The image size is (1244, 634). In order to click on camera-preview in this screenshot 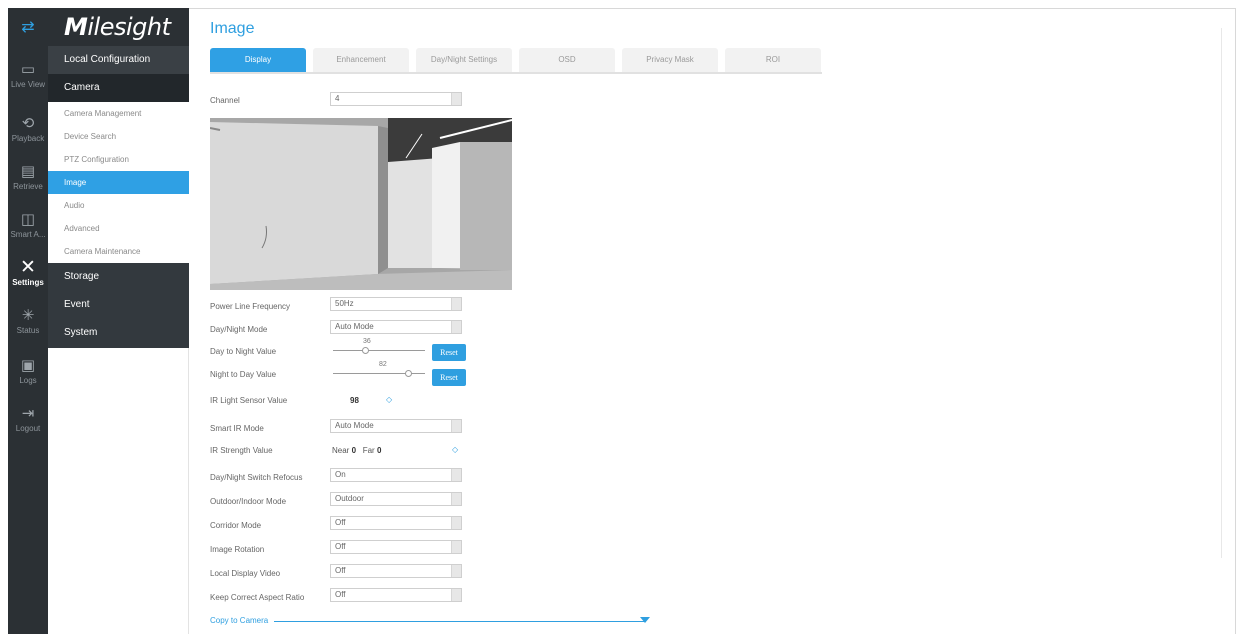, I will do `click(361, 204)`.